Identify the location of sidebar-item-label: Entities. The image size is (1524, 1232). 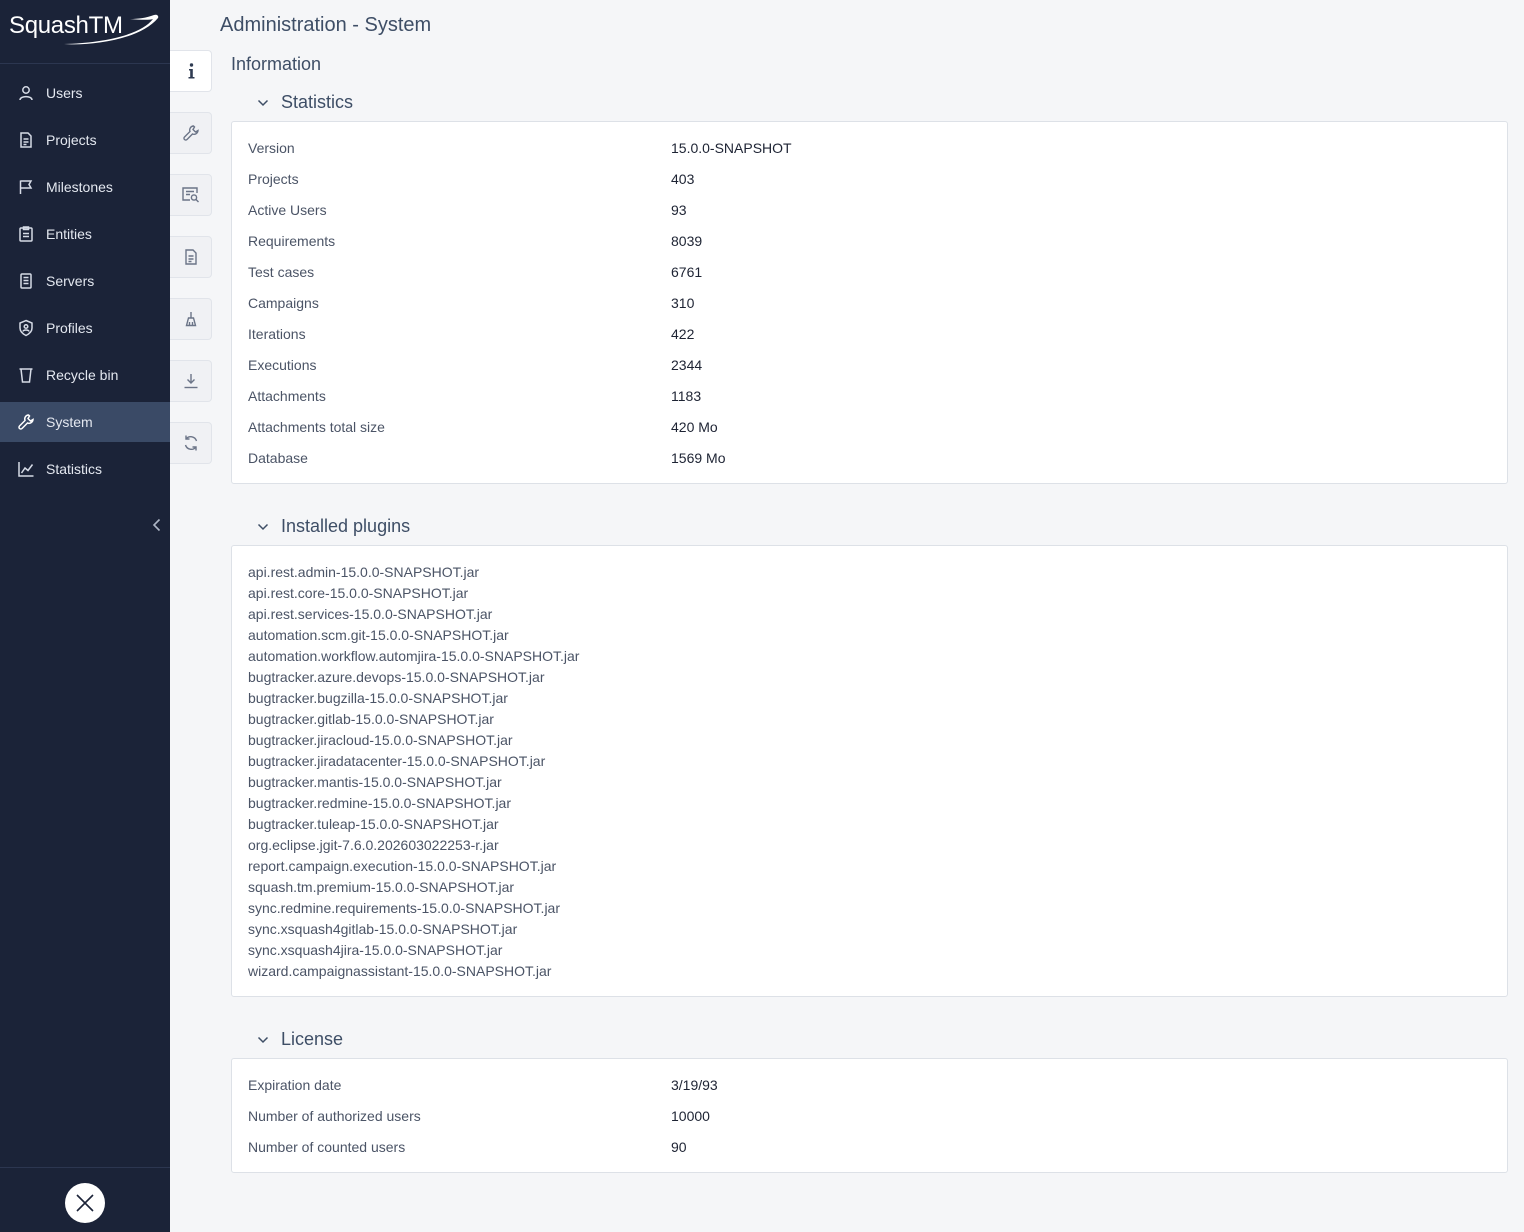
(69, 234).